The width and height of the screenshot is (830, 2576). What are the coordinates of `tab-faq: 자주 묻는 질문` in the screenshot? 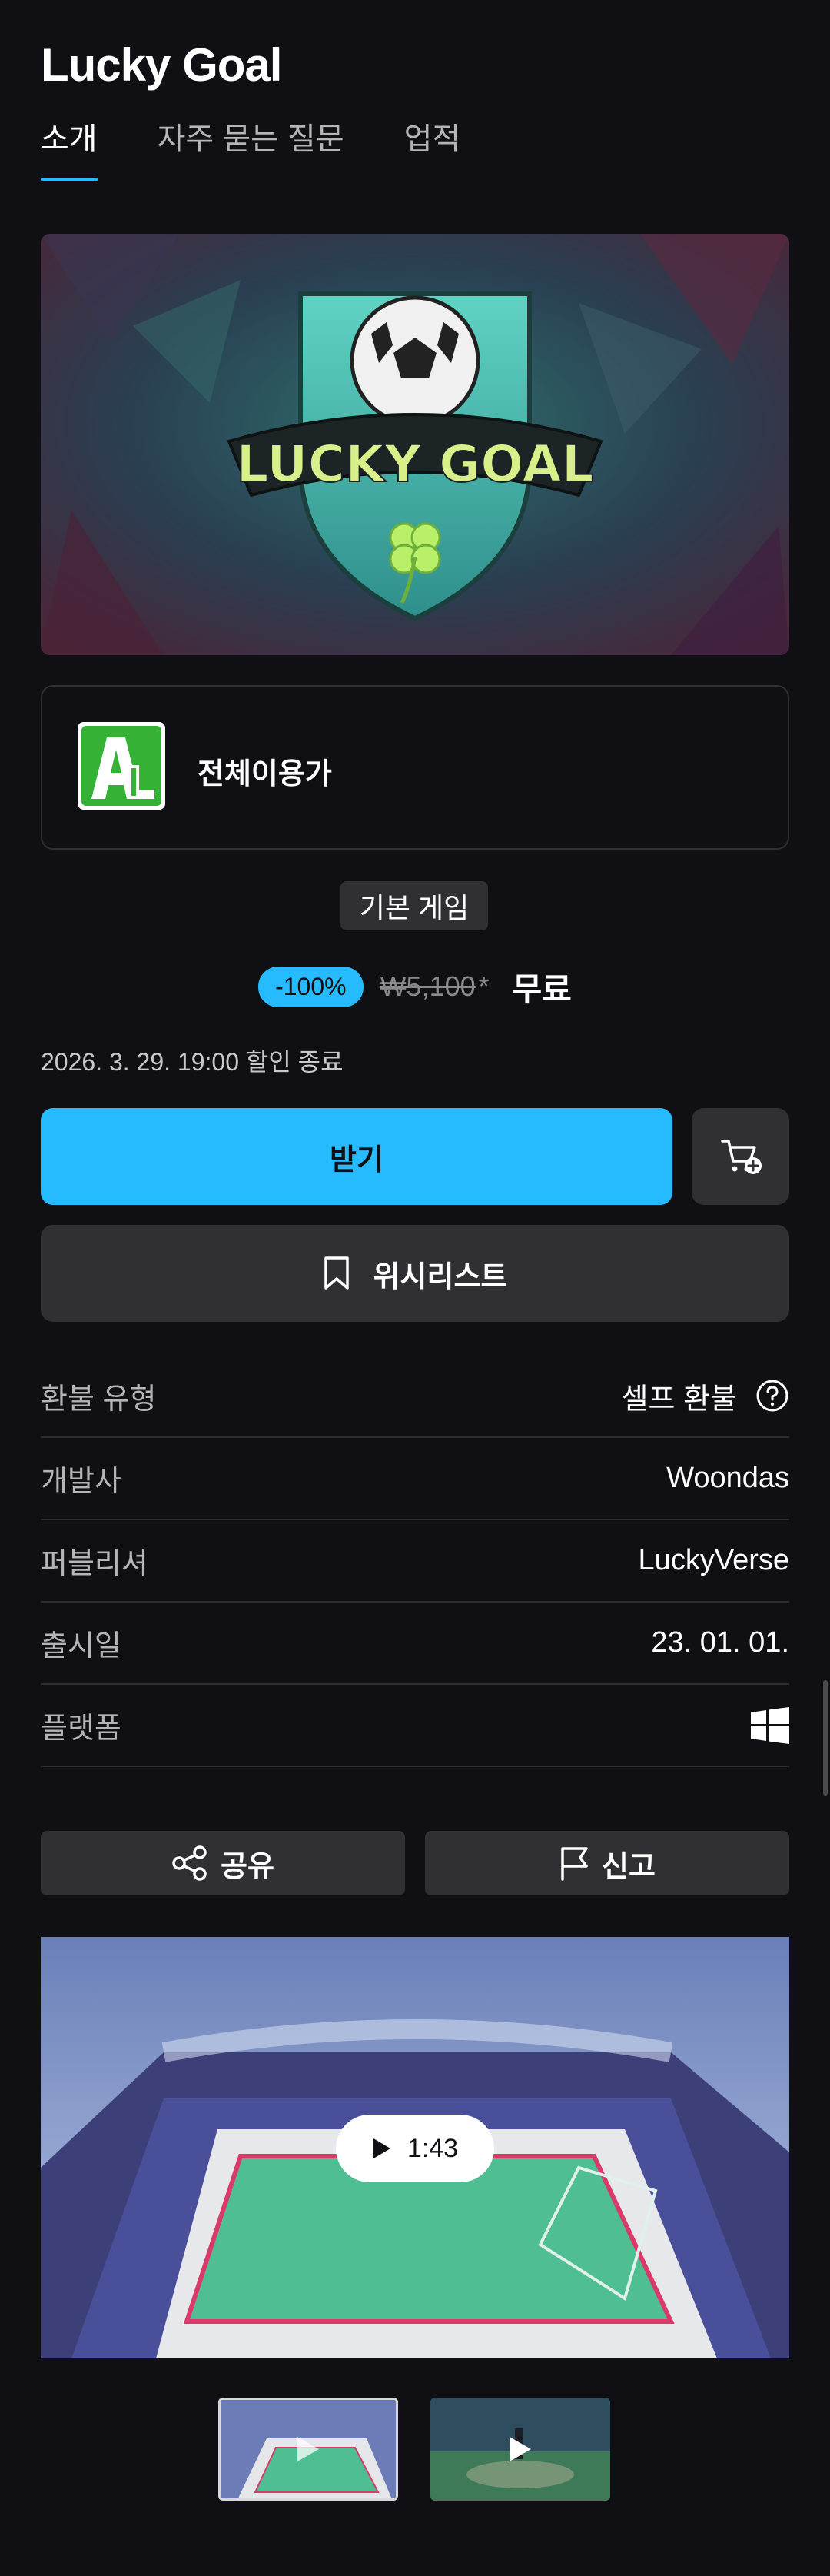 It's located at (251, 147).